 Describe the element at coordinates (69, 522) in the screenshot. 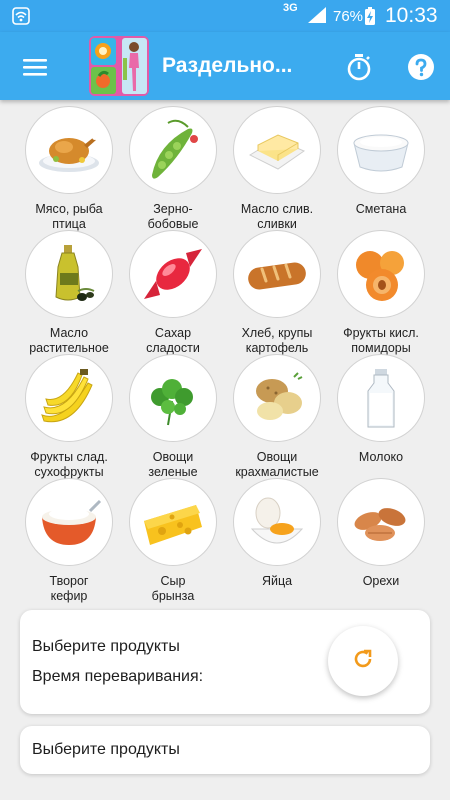

I see `cottage-cheese-icon` at that location.